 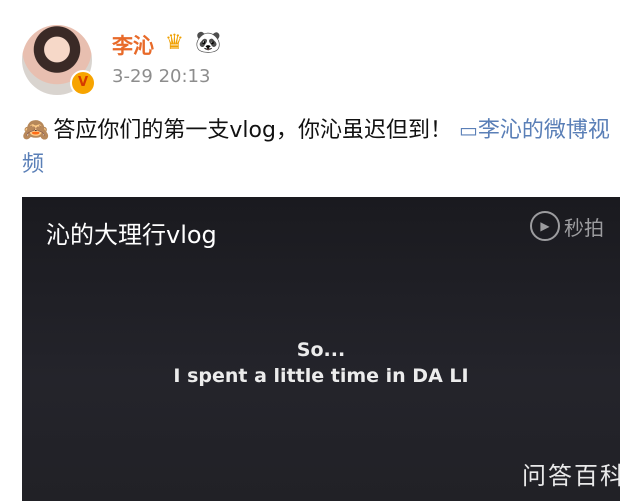 What do you see at coordinates (131, 235) in the screenshot?
I see `video-title: 沁的大理行vlog` at bounding box center [131, 235].